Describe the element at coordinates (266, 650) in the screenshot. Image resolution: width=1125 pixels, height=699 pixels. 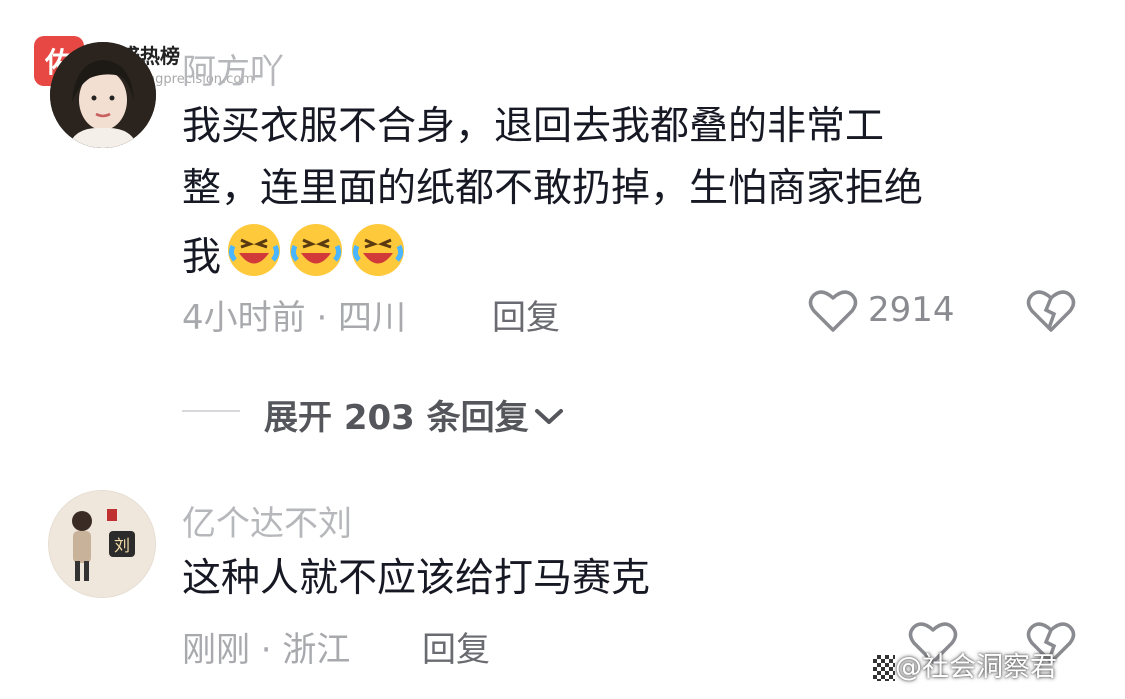
I see `comment-meta: 刚刚 · 浙江` at that location.